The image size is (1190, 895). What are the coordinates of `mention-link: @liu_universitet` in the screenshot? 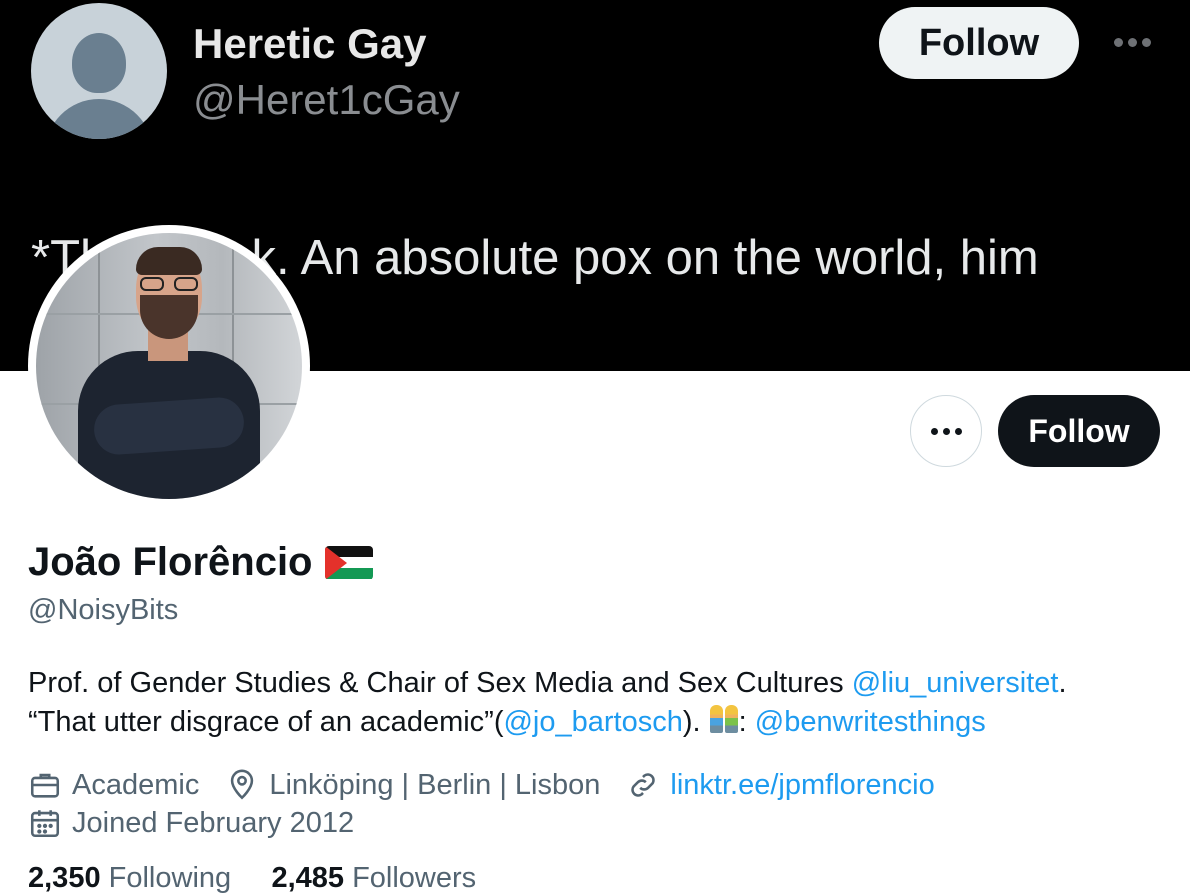 It's located at (955, 683).